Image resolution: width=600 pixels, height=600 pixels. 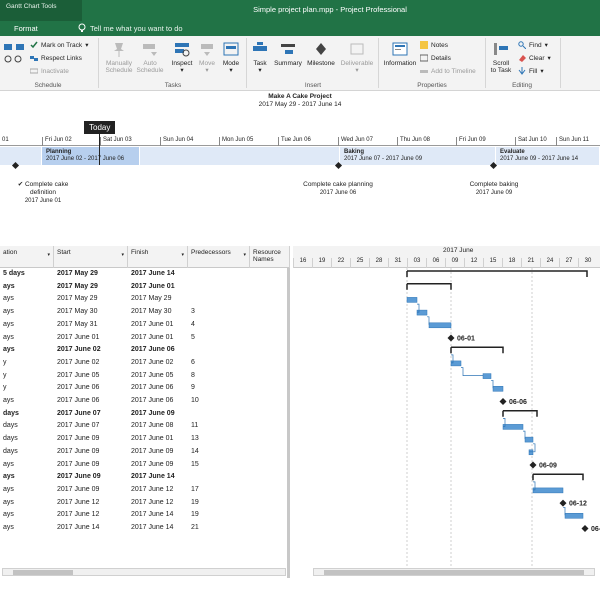 I want to click on cell-finish: 2017 June 14, so click(x=158, y=274).